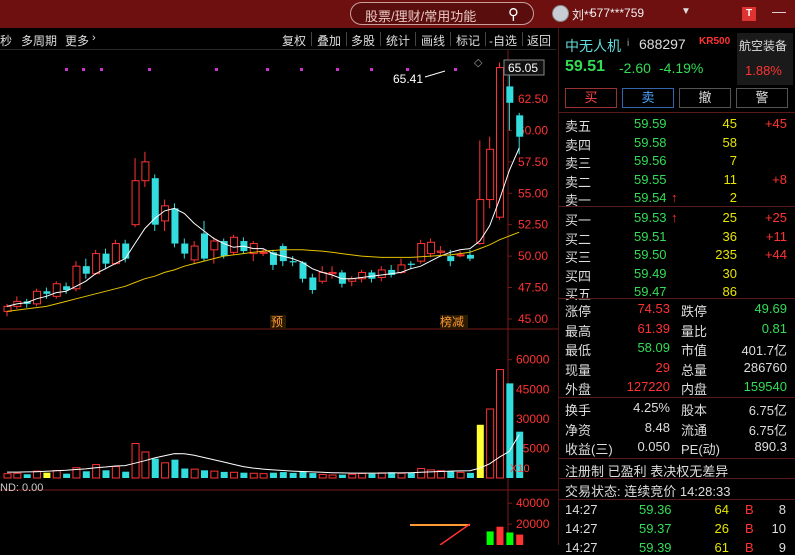  I want to click on alert-button: 警, so click(762, 98).